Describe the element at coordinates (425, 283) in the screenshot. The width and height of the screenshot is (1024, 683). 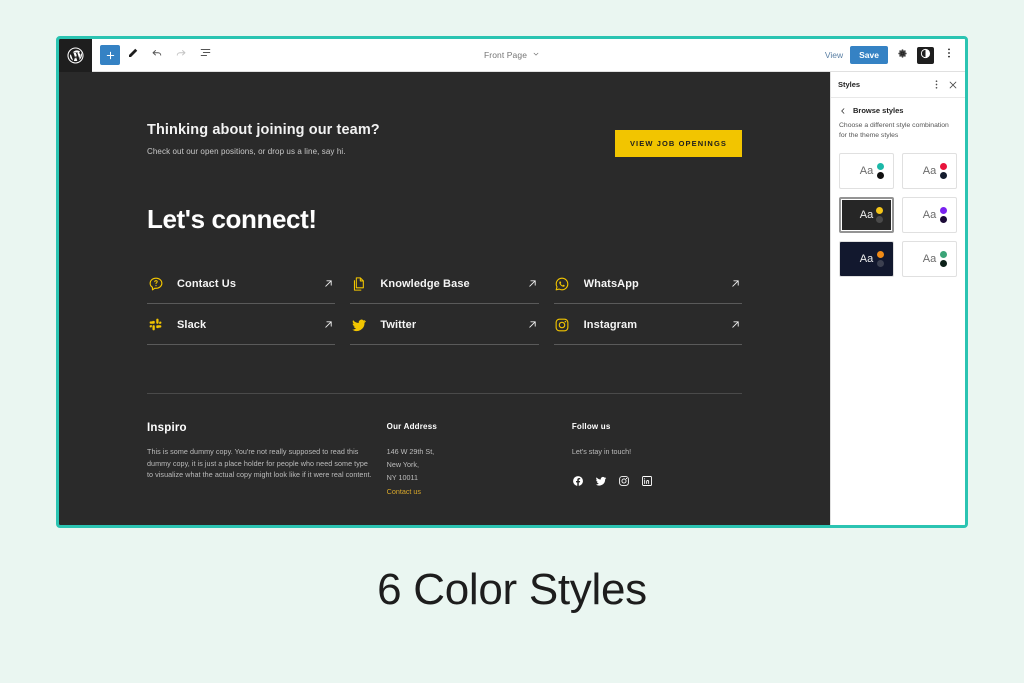
I see `link-label: Knowledge Base` at that location.